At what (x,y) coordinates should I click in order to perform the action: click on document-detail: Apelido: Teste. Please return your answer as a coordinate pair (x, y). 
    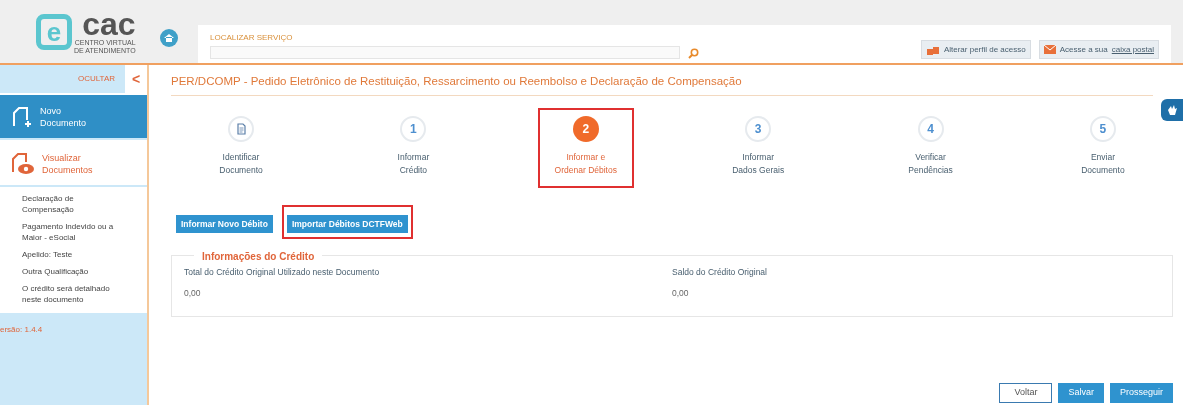
    Looking at the image, I should click on (48, 254).